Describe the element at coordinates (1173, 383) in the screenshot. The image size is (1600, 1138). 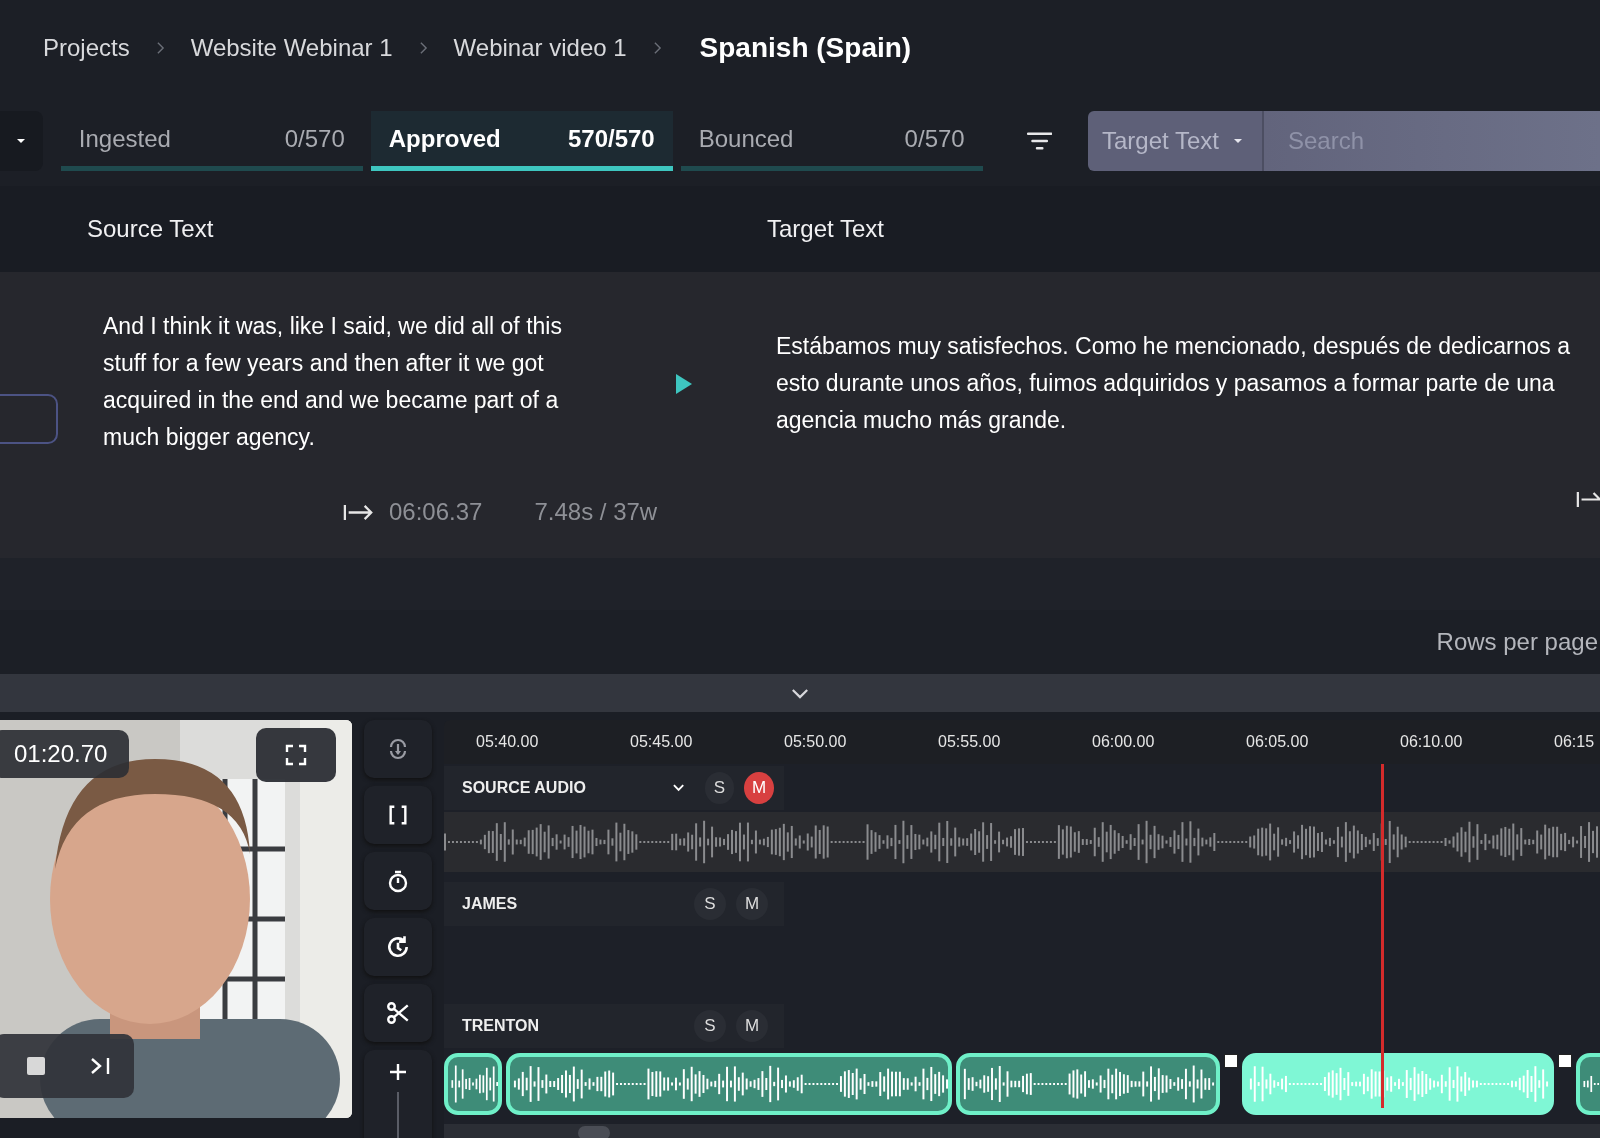
I see `target-text: Estábamos muy satisfechos. Como he mencionado, después de dedicarnos a esto durante unos años, fuimos adquiridos y pasamos a formar parte de una agencia mucho más grande.` at that location.